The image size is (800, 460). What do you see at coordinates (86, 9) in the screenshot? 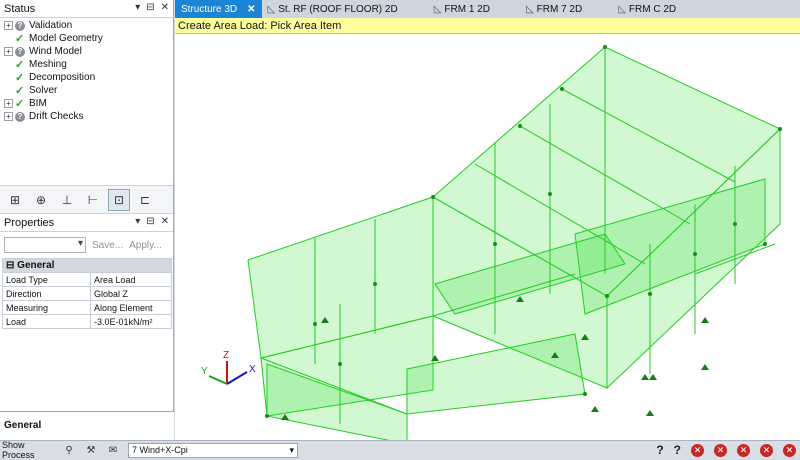
I see `status-panel-header: Status ▾ ⊟ ✕` at bounding box center [86, 9].